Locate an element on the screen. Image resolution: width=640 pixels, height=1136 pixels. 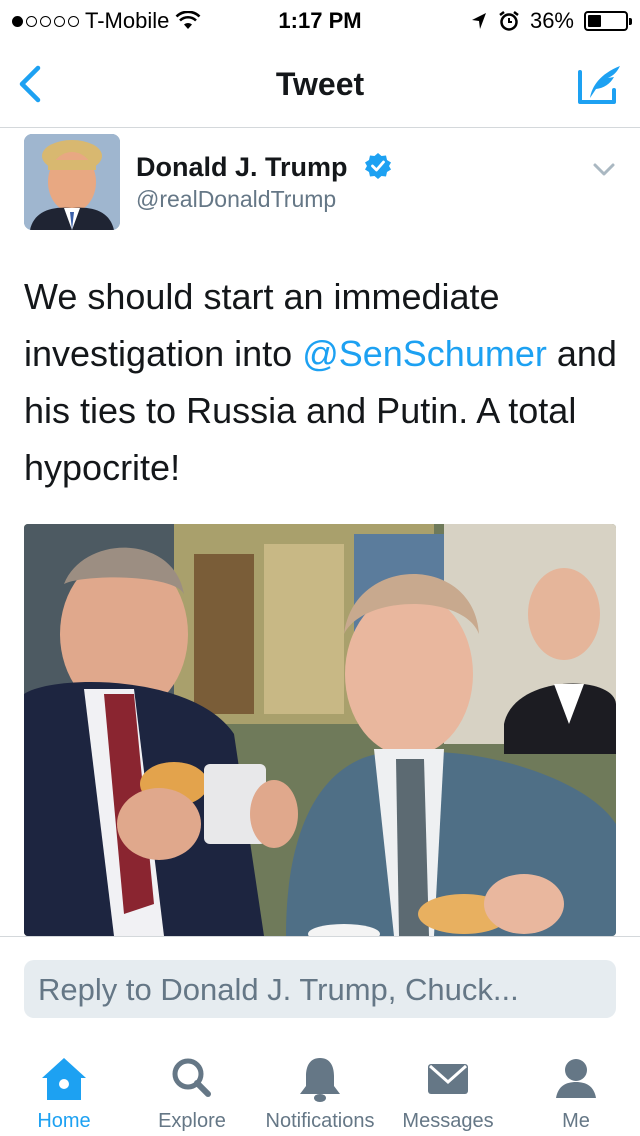
location-arrow-icon is located at coordinates (478, 21).